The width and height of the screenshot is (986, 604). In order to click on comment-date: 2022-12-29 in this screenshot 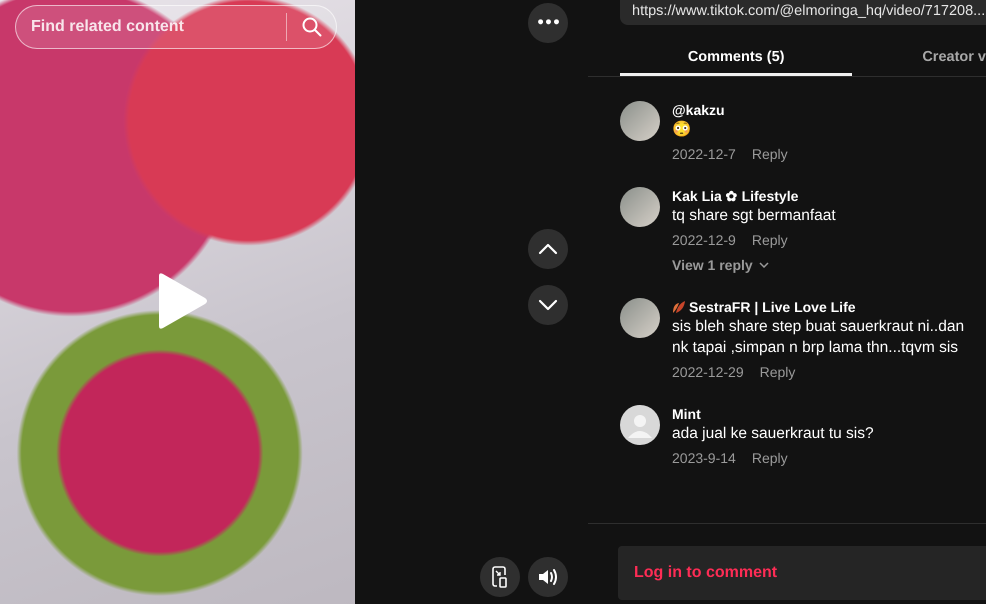, I will do `click(708, 372)`.